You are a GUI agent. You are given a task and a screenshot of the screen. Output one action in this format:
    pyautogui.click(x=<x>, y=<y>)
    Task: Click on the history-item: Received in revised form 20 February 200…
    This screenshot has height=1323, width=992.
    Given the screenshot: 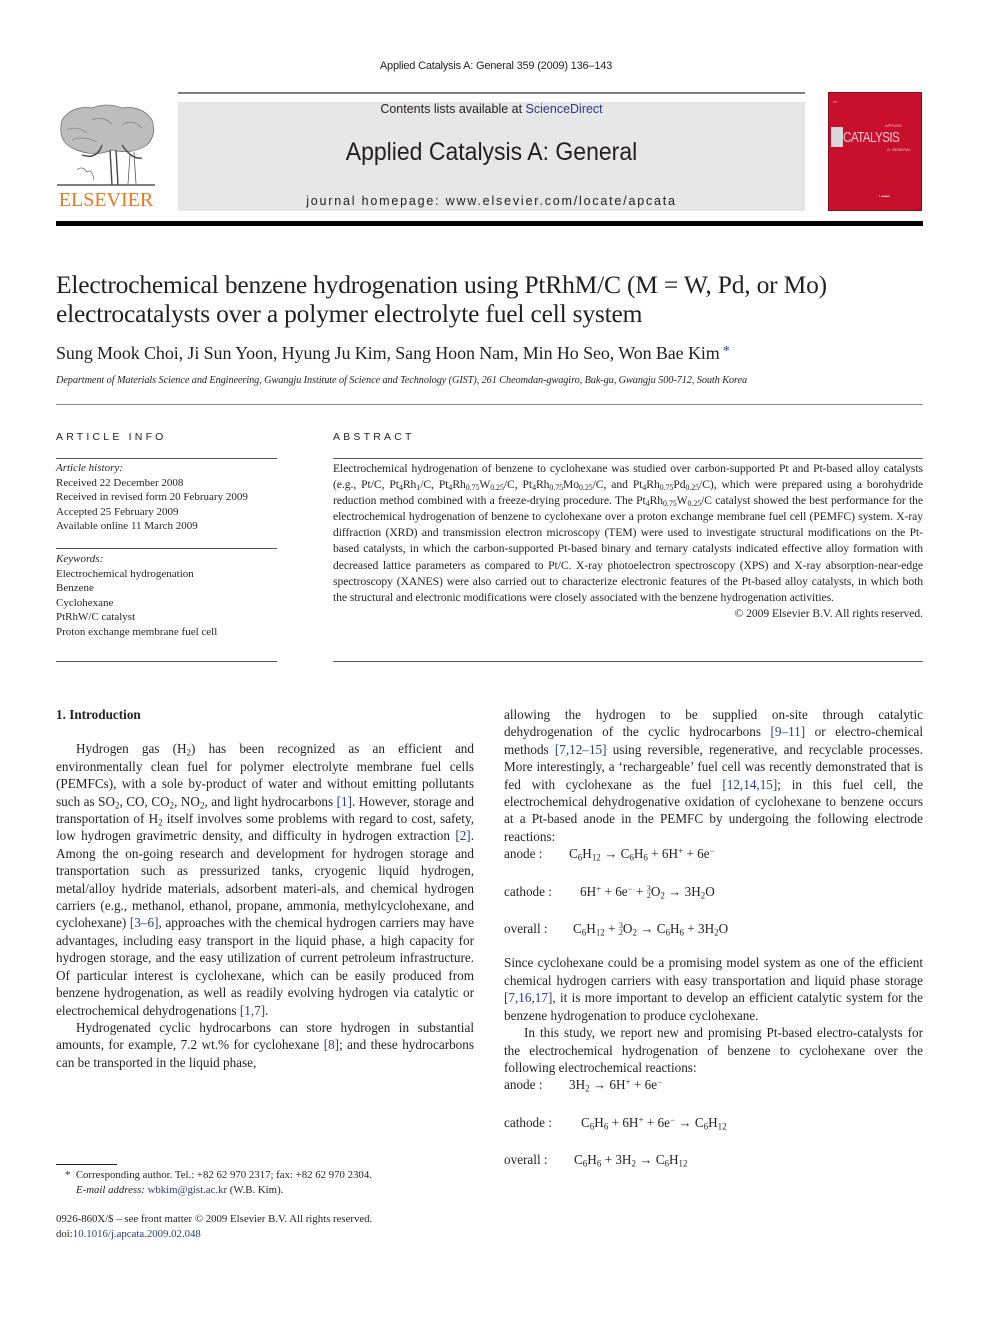 What is the action you would take?
    pyautogui.click(x=152, y=497)
    